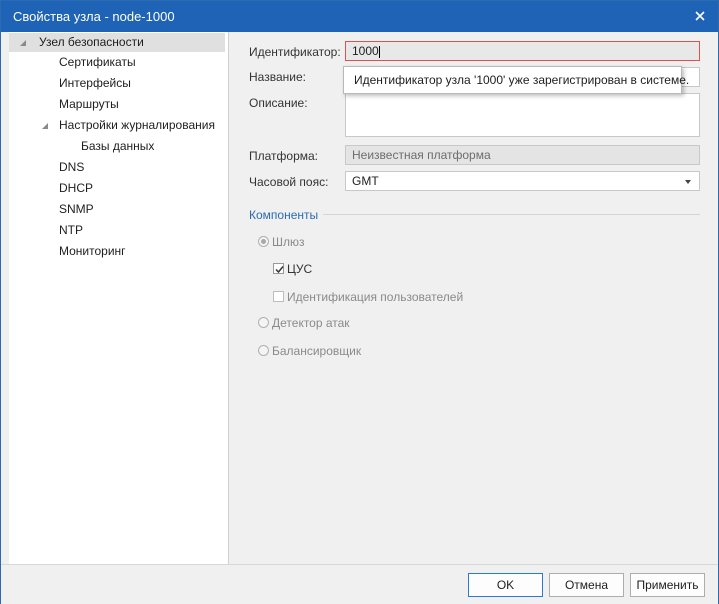 This screenshot has width=719, height=604. Describe the element at coordinates (95, 83) in the screenshot. I see `tree-item-label: Интерфейсы` at that location.